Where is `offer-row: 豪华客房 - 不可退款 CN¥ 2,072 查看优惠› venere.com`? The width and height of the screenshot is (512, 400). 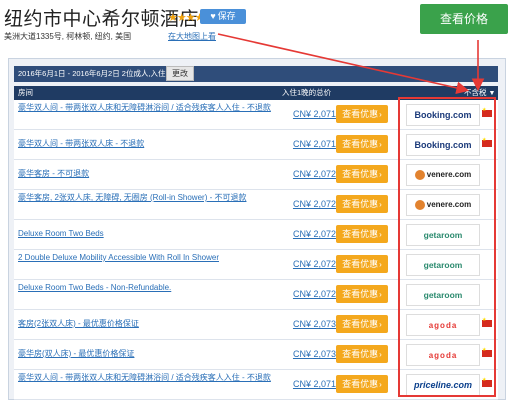
offer-row: 豪华客房 - 不可退款 CN¥ 2,072 查看优惠› venere.com is located at coordinates (256, 175).